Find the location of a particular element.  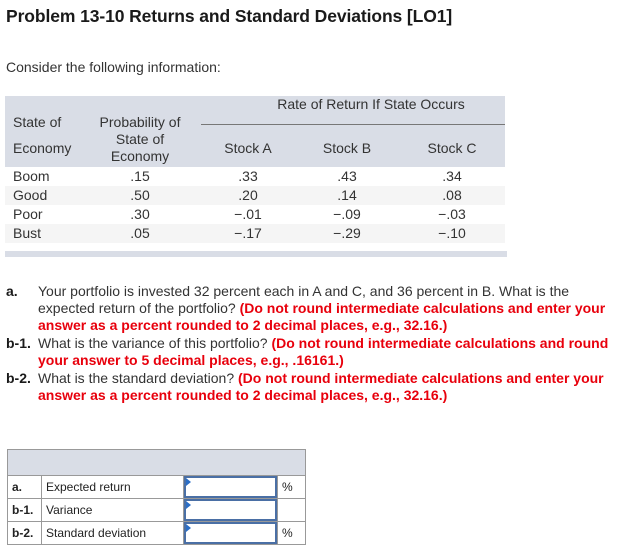

answer-row-variance: b-1. Variance is located at coordinates (156, 510).